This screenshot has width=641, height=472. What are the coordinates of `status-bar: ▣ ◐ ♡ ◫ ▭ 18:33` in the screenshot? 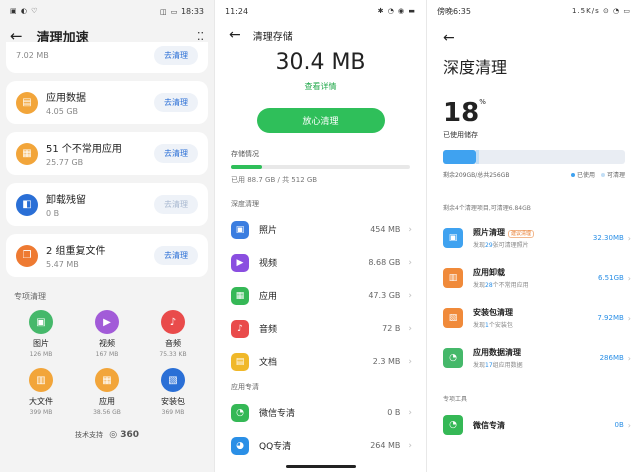 It's located at (107, 11).